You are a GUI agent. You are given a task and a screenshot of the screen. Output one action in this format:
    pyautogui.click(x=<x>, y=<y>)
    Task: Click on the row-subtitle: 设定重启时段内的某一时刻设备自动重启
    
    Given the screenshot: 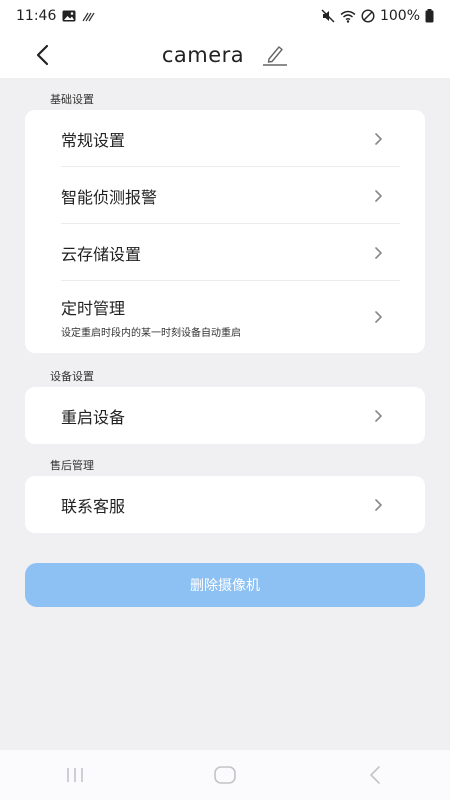 What is the action you would take?
    pyautogui.click(x=151, y=333)
    